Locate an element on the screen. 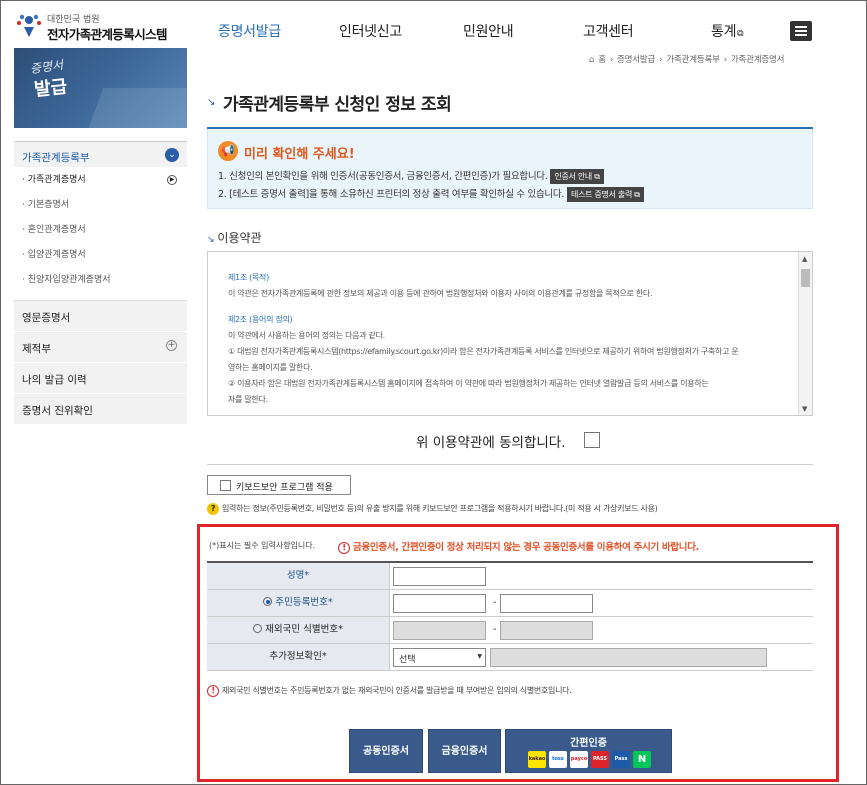 The height and width of the screenshot is (785, 867). sidebar-item-my-history: 나의 발급 이력 is located at coordinates (100, 378).